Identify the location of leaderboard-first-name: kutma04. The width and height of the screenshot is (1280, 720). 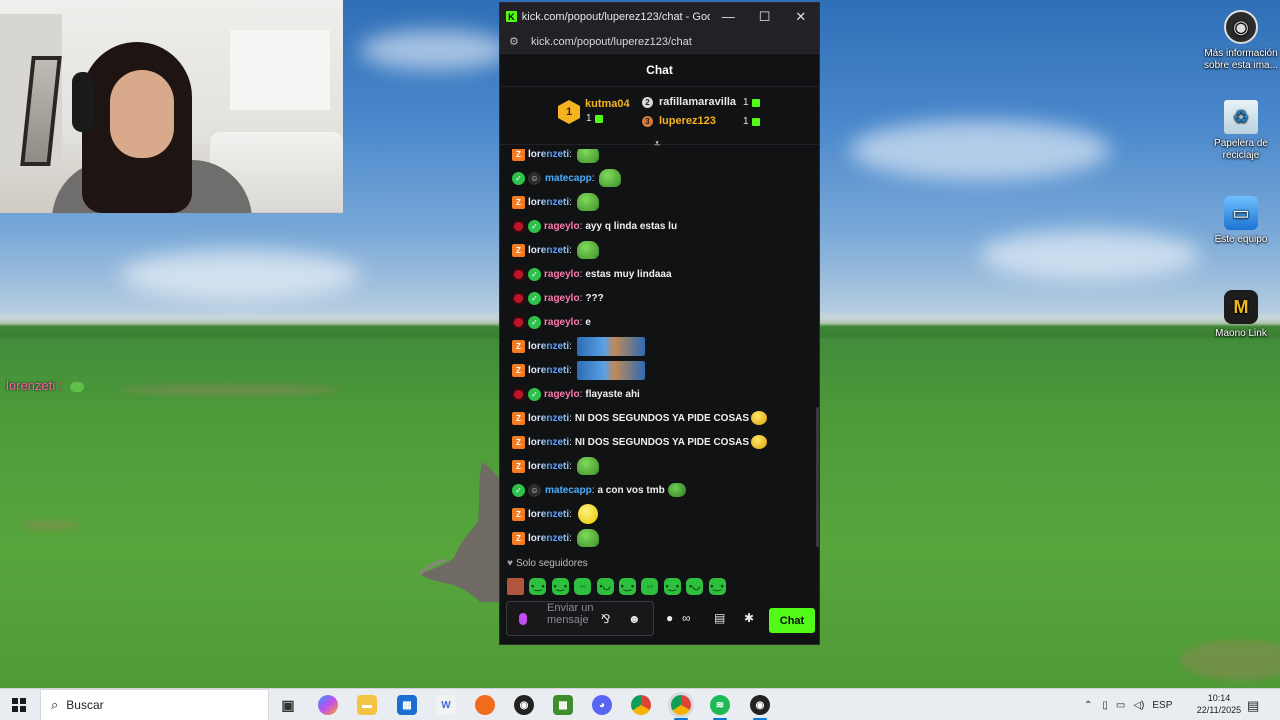
(607, 104).